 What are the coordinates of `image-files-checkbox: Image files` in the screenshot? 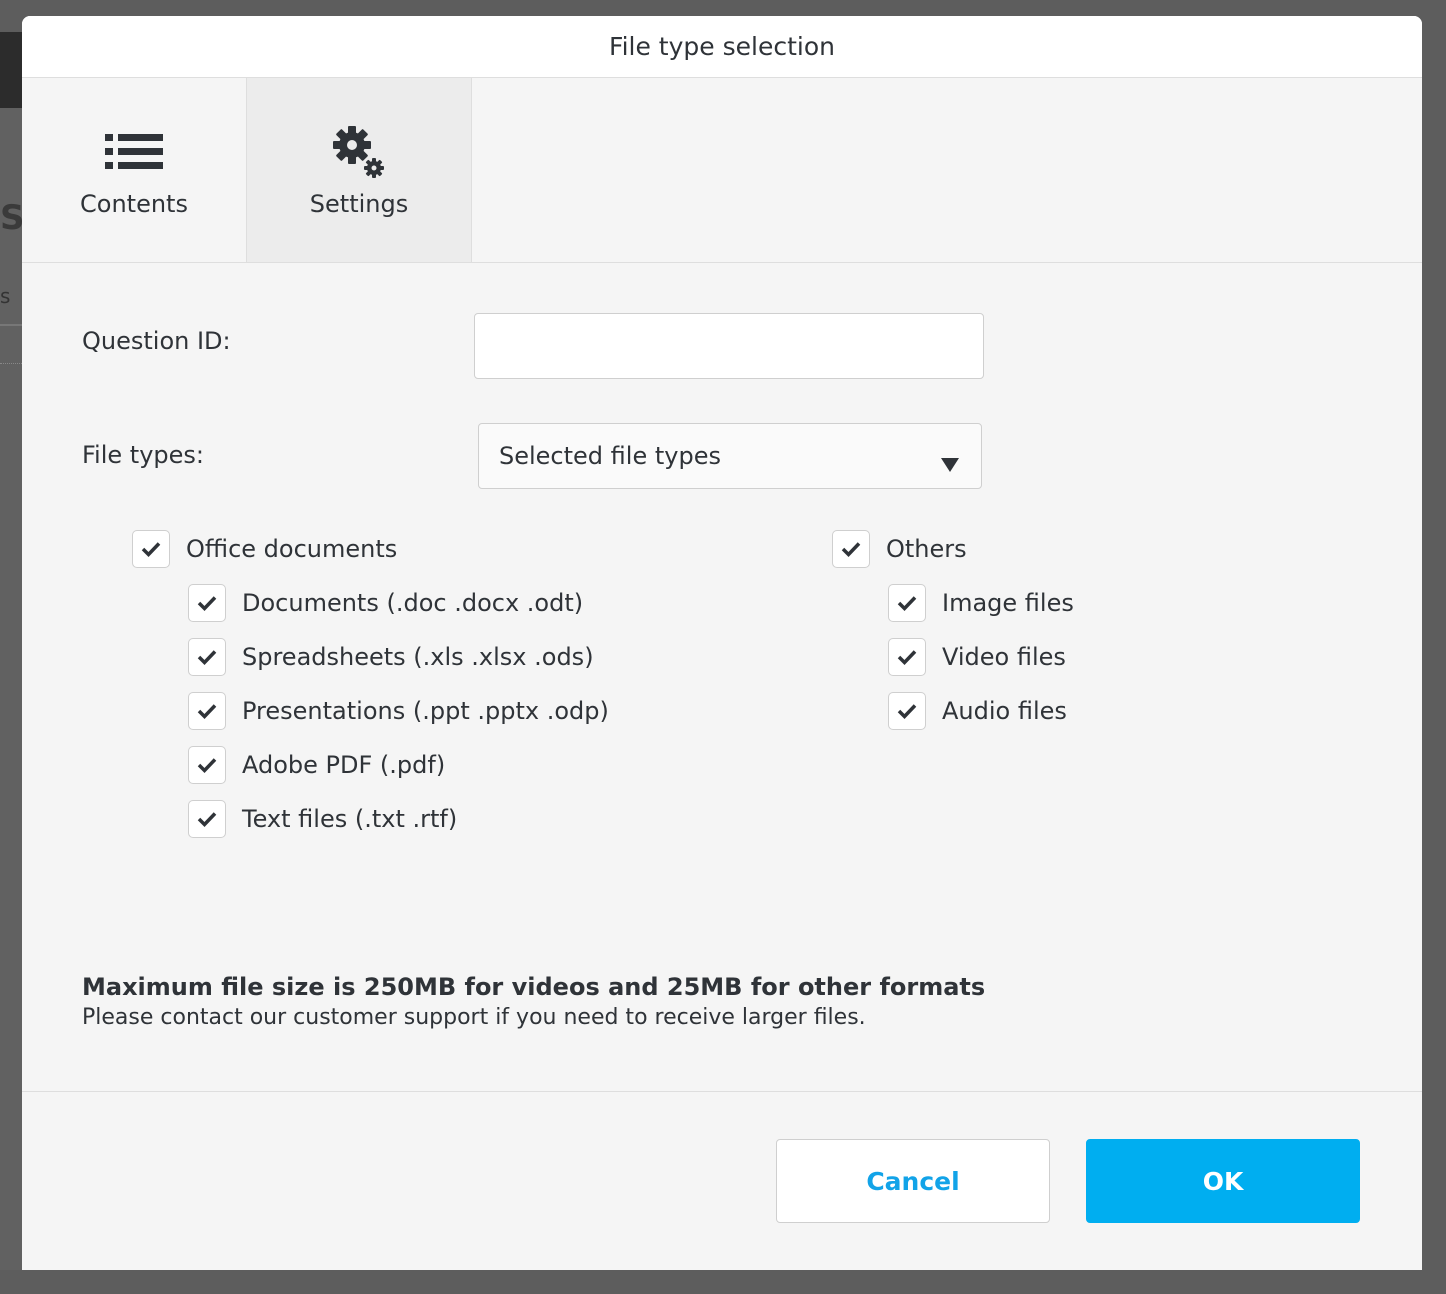 It's located at (981, 603).